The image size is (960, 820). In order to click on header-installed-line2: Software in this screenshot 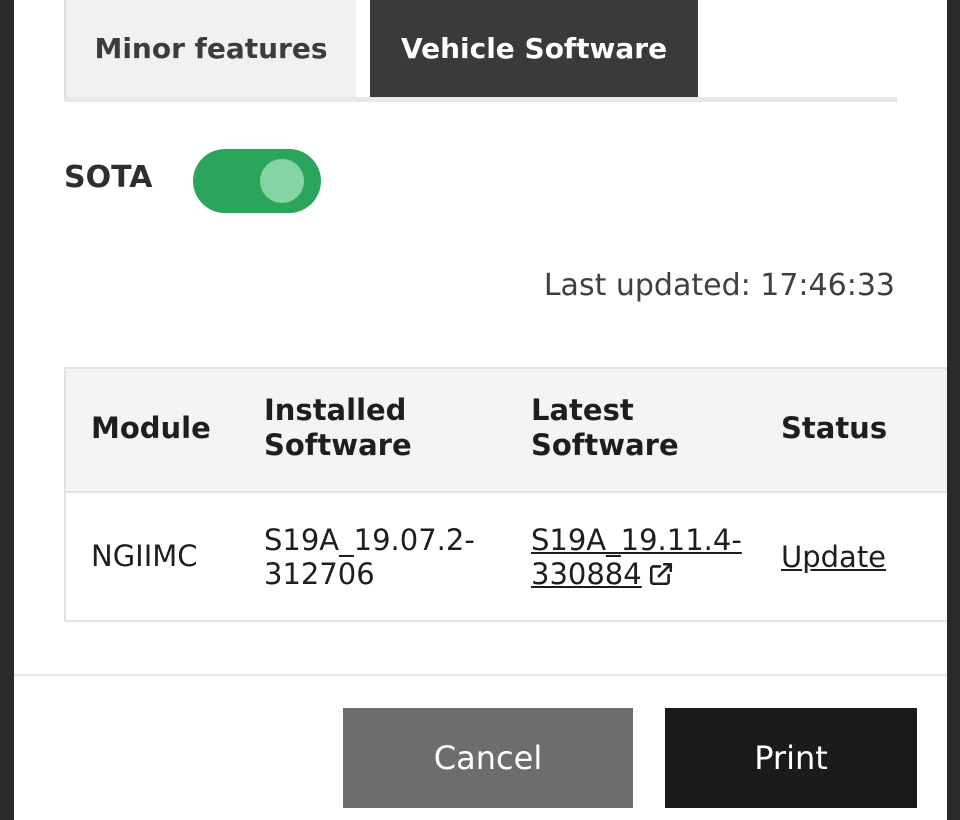, I will do `click(338, 445)`.